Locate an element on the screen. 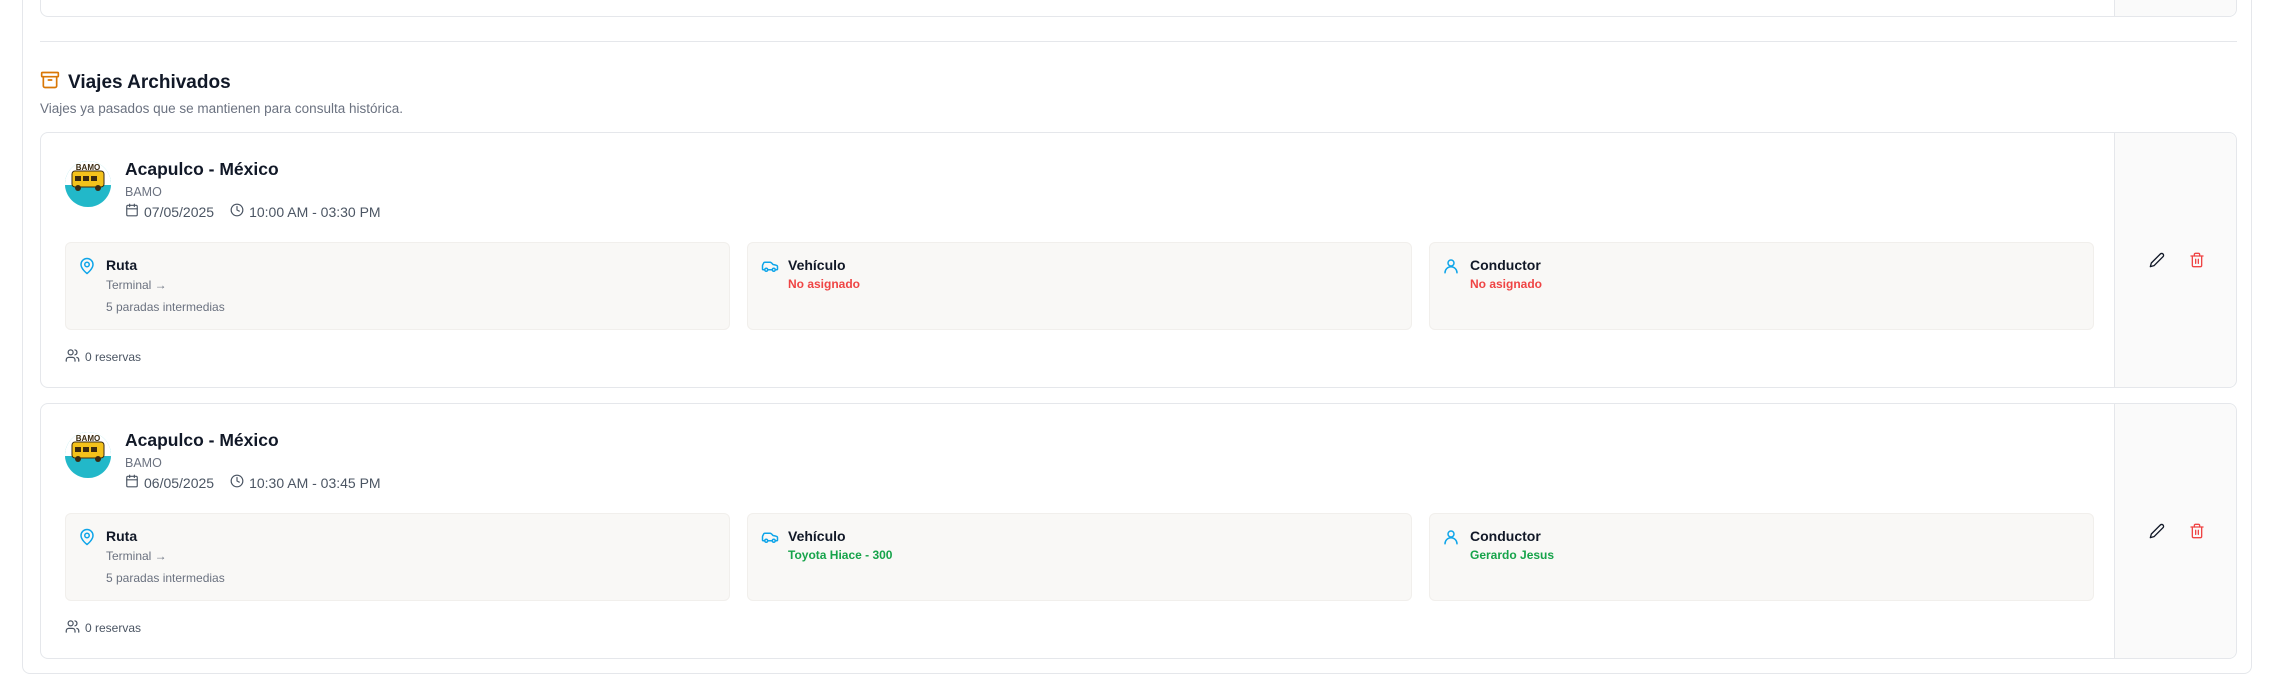 The height and width of the screenshot is (687, 2276). driver-box: Conductor Gerardo Jesus is located at coordinates (1761, 557).